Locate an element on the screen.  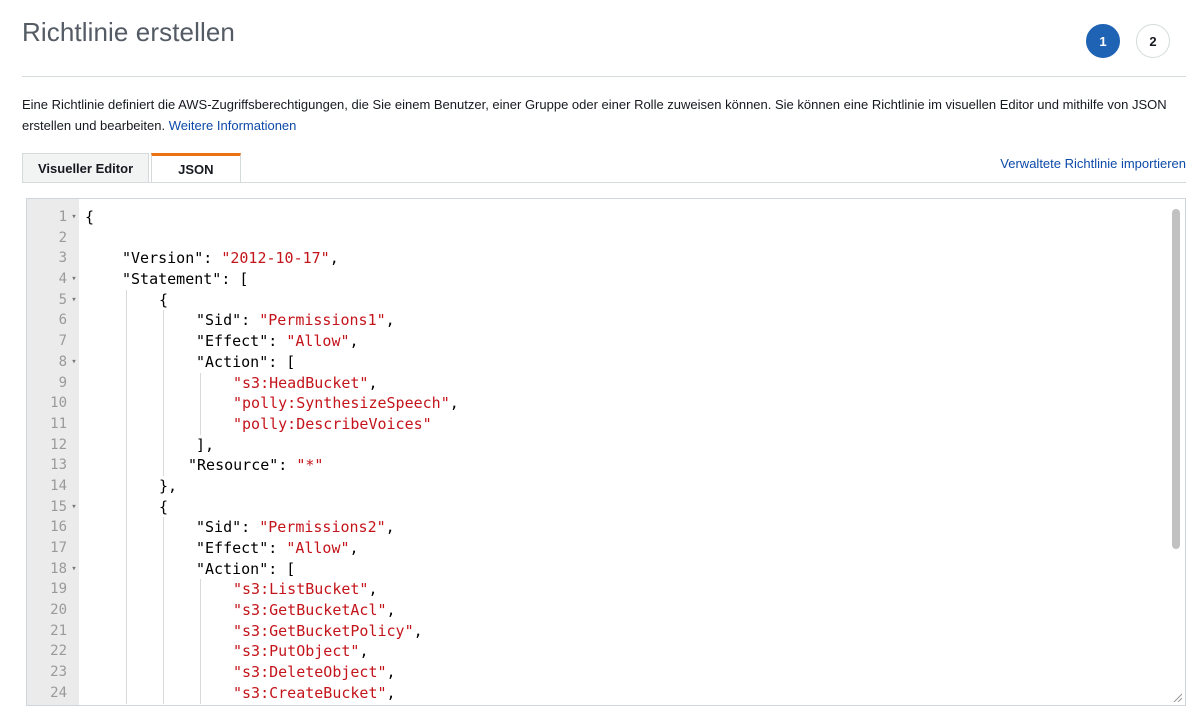
line-number: 4 is located at coordinates (62, 279).